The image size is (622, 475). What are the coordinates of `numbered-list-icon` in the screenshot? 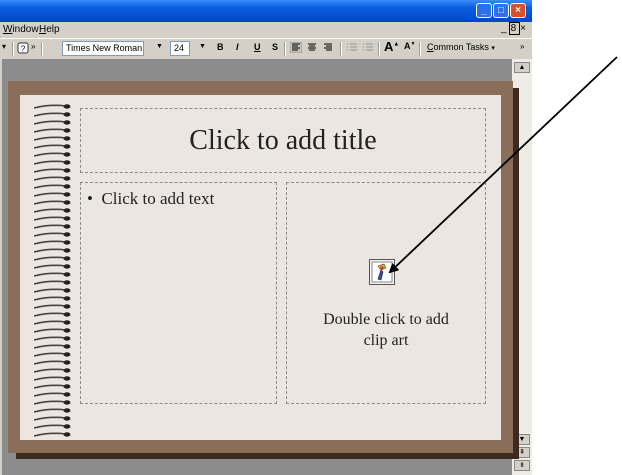 It's located at (352, 48).